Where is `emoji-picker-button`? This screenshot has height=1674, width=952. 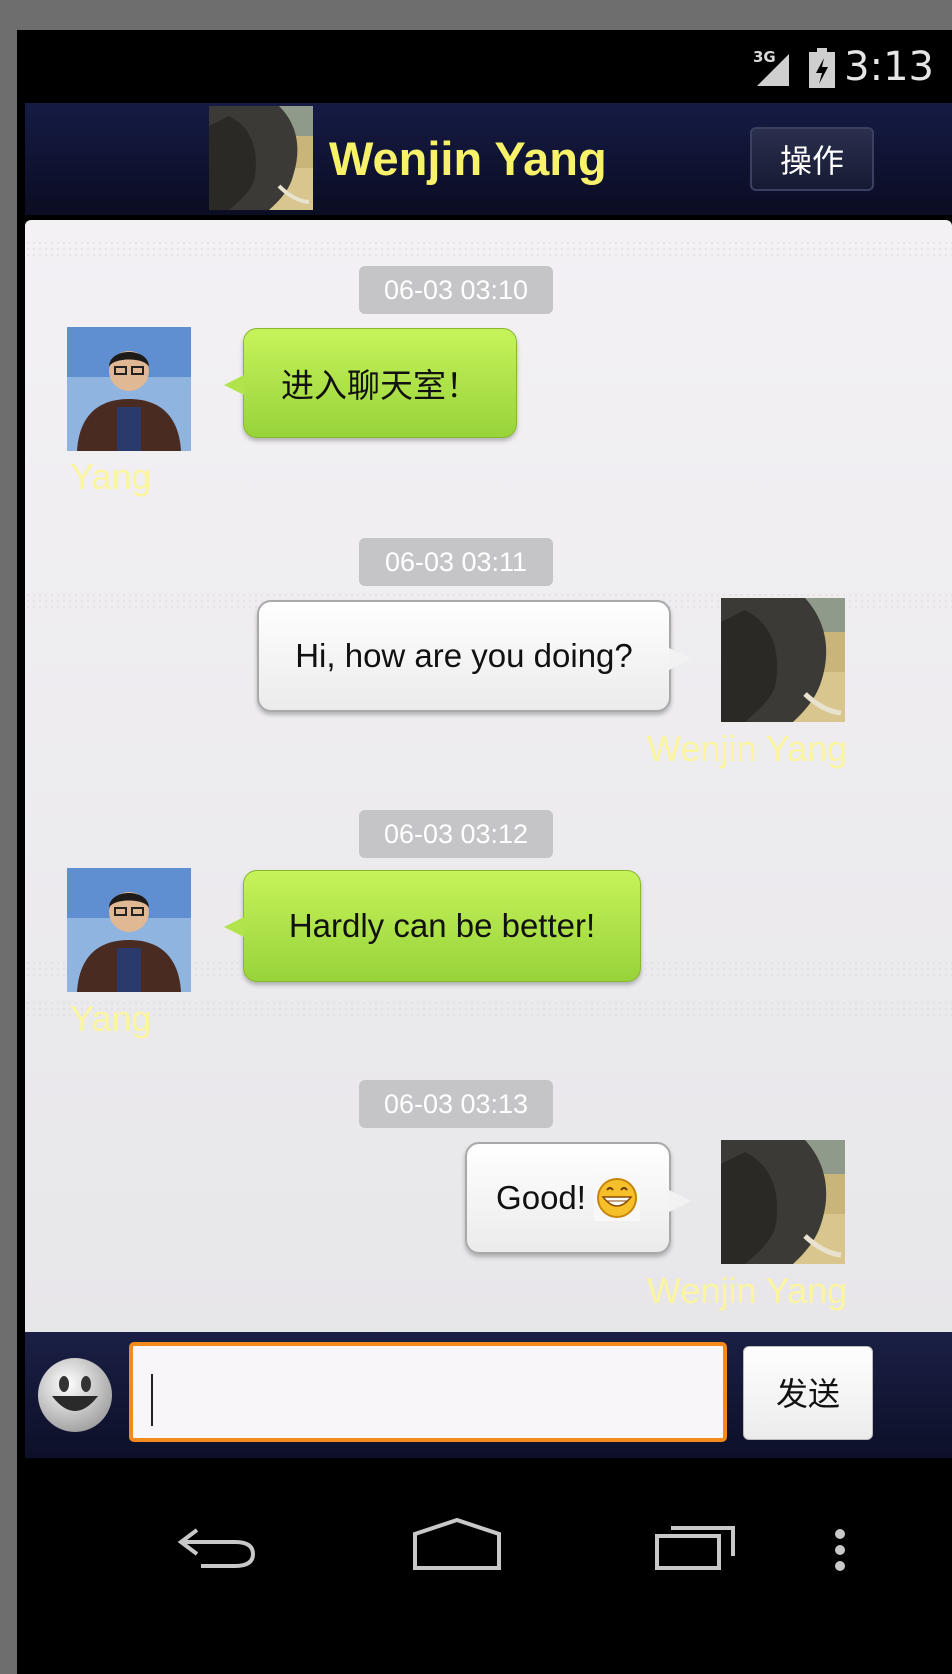
emoji-picker-button is located at coordinates (75, 1395).